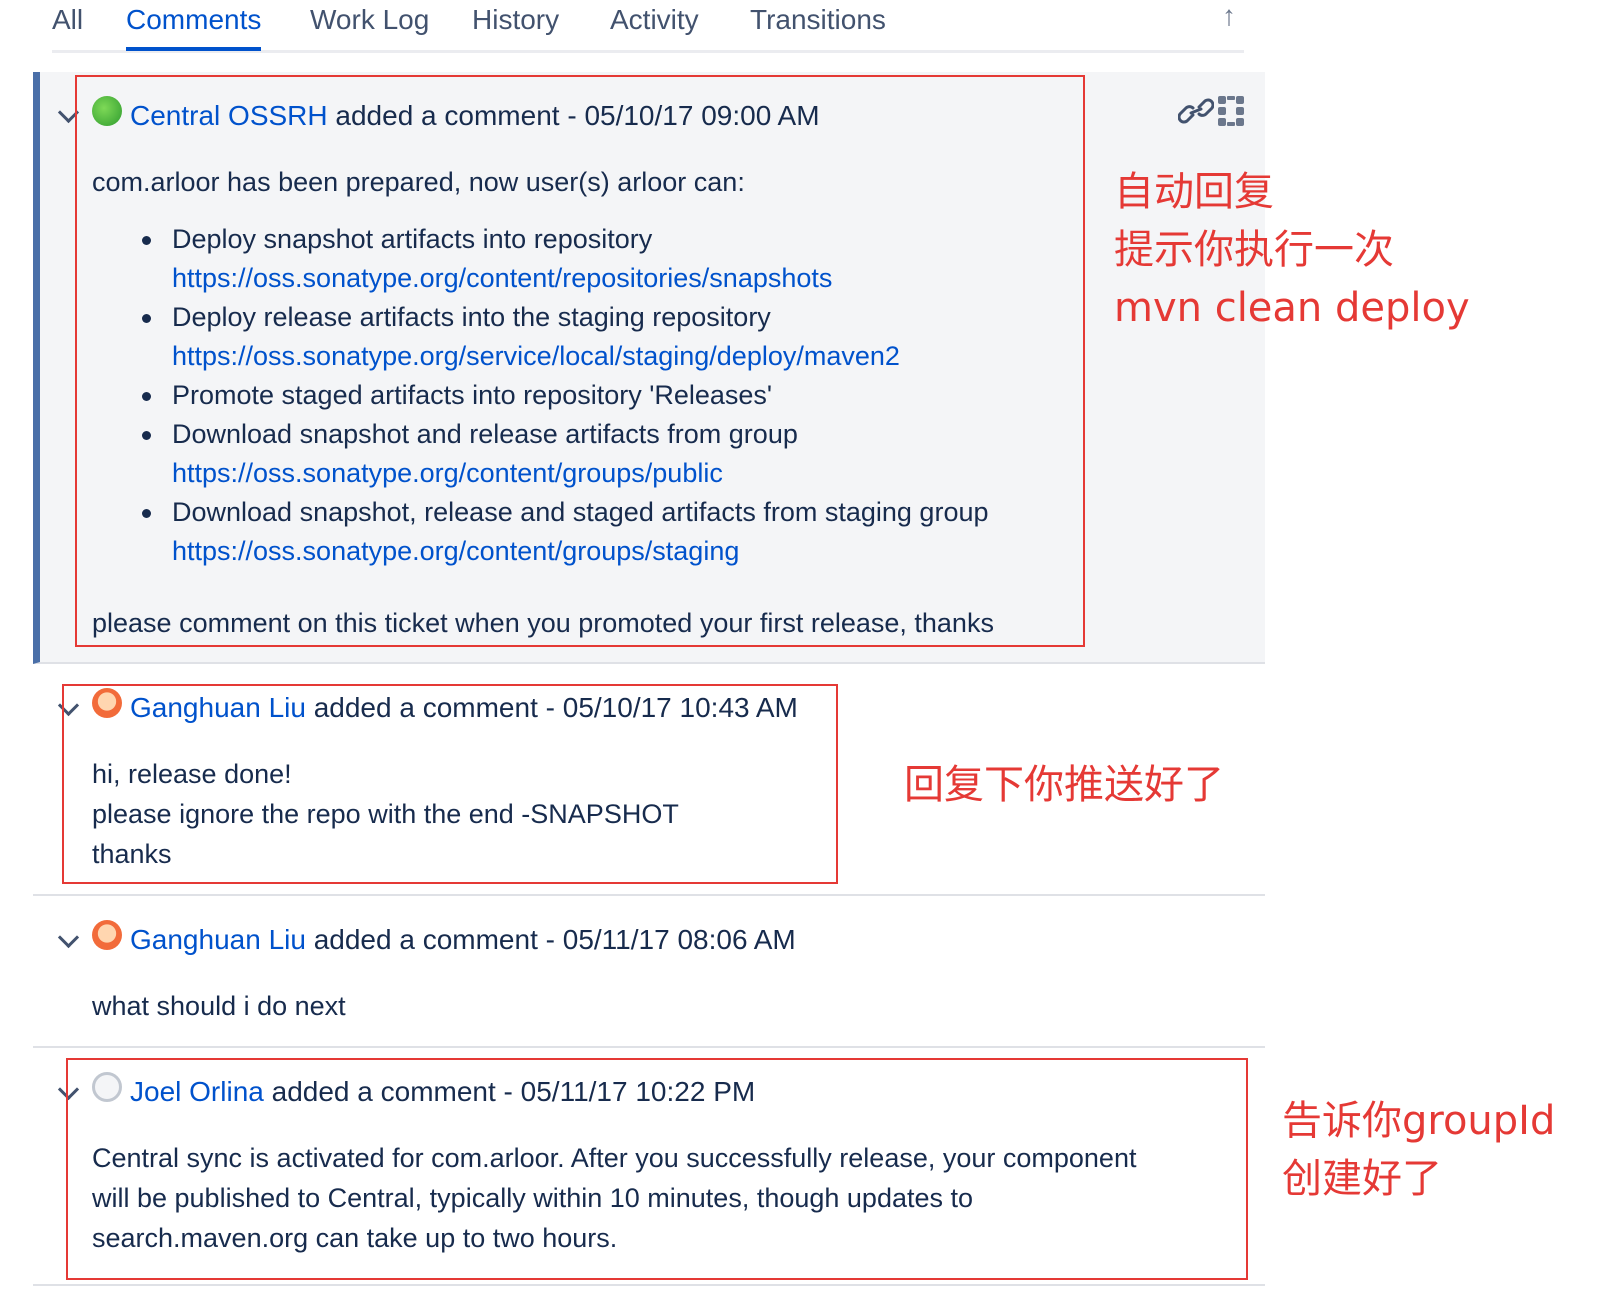  I want to click on author-link: Ganghuan Liu, so click(218, 939).